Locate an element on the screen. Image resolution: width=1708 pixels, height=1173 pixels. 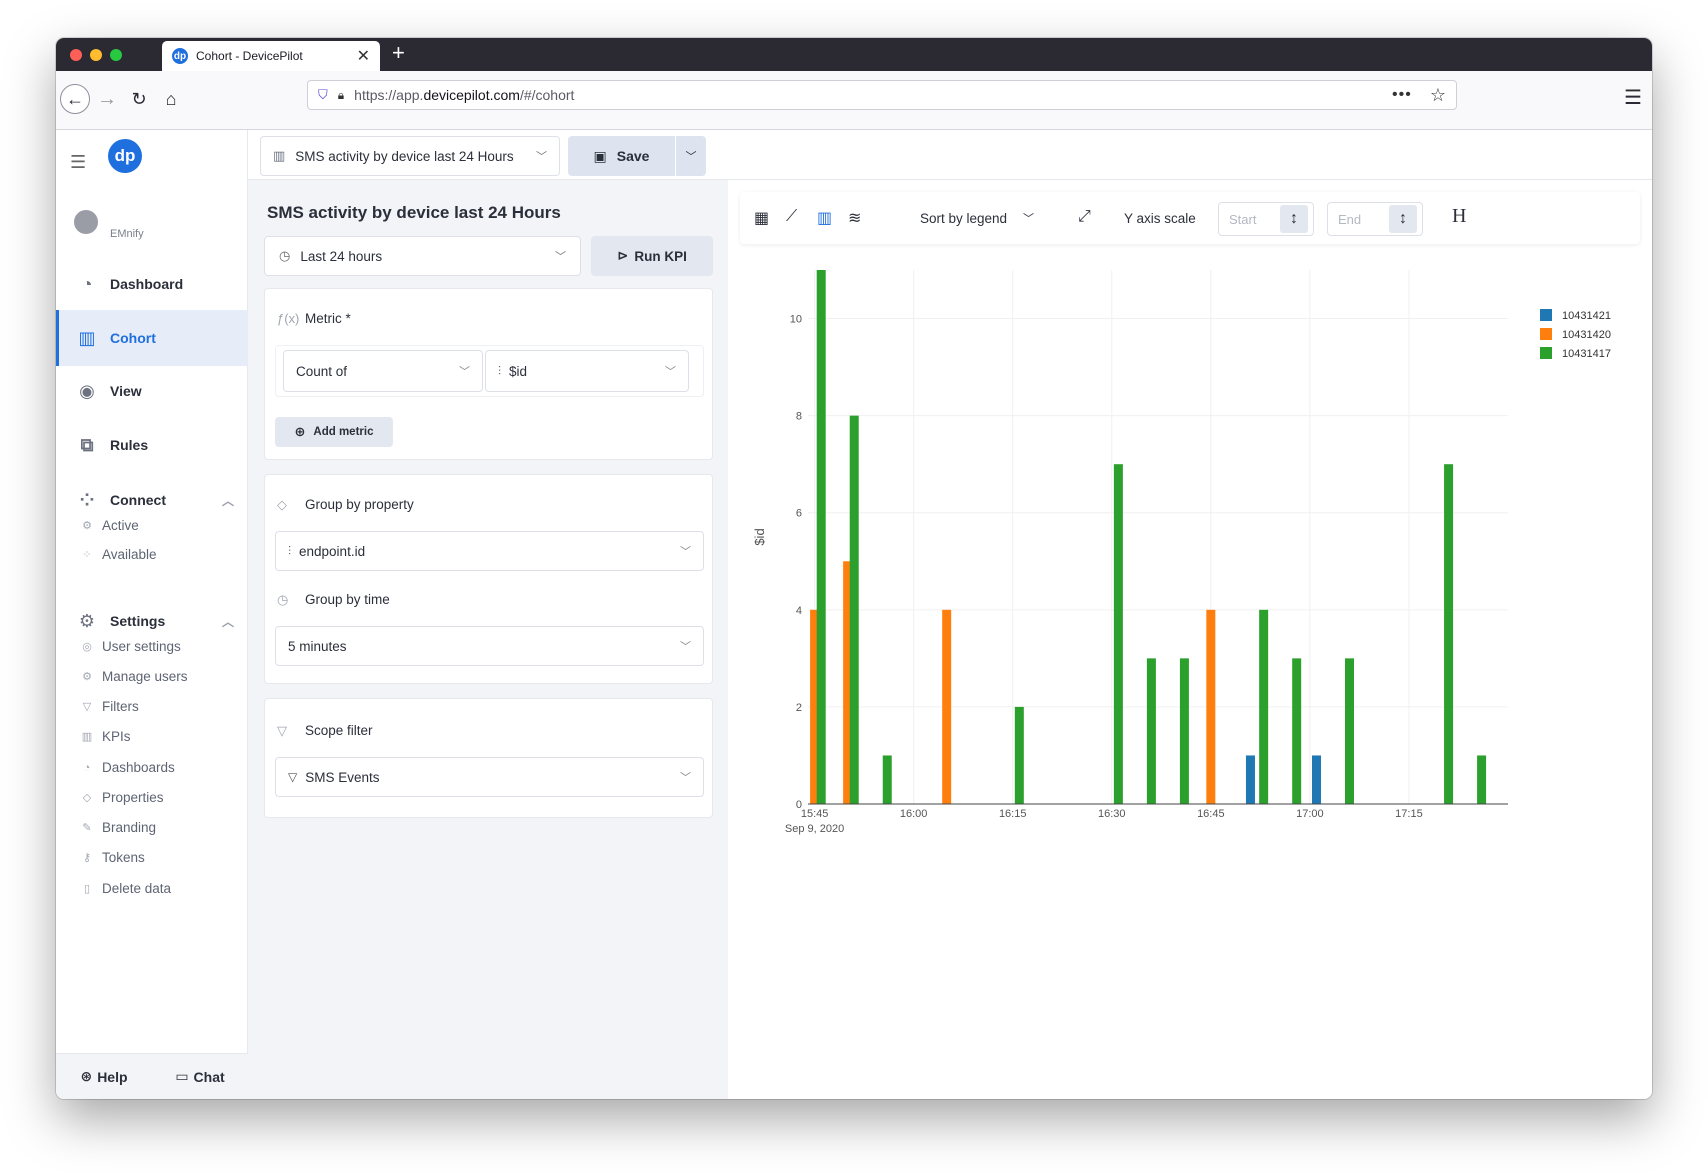
table-view-icon: ▦ is located at coordinates (761, 218).